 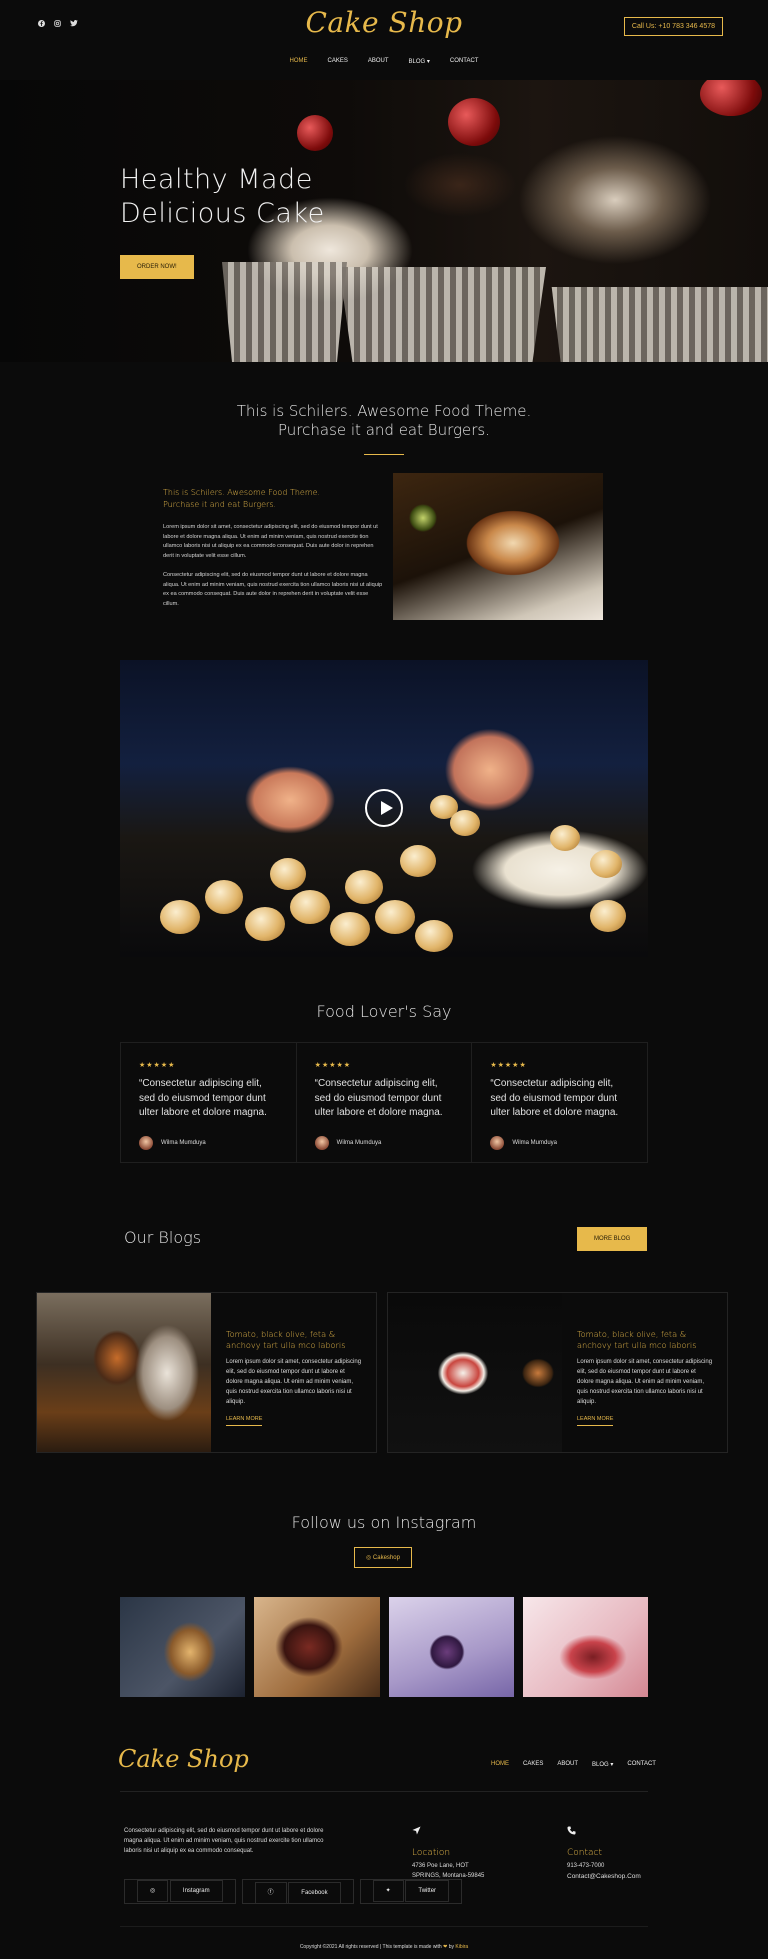 I want to click on testimonials-title: Food Lover's Say, so click(x=384, y=1011).